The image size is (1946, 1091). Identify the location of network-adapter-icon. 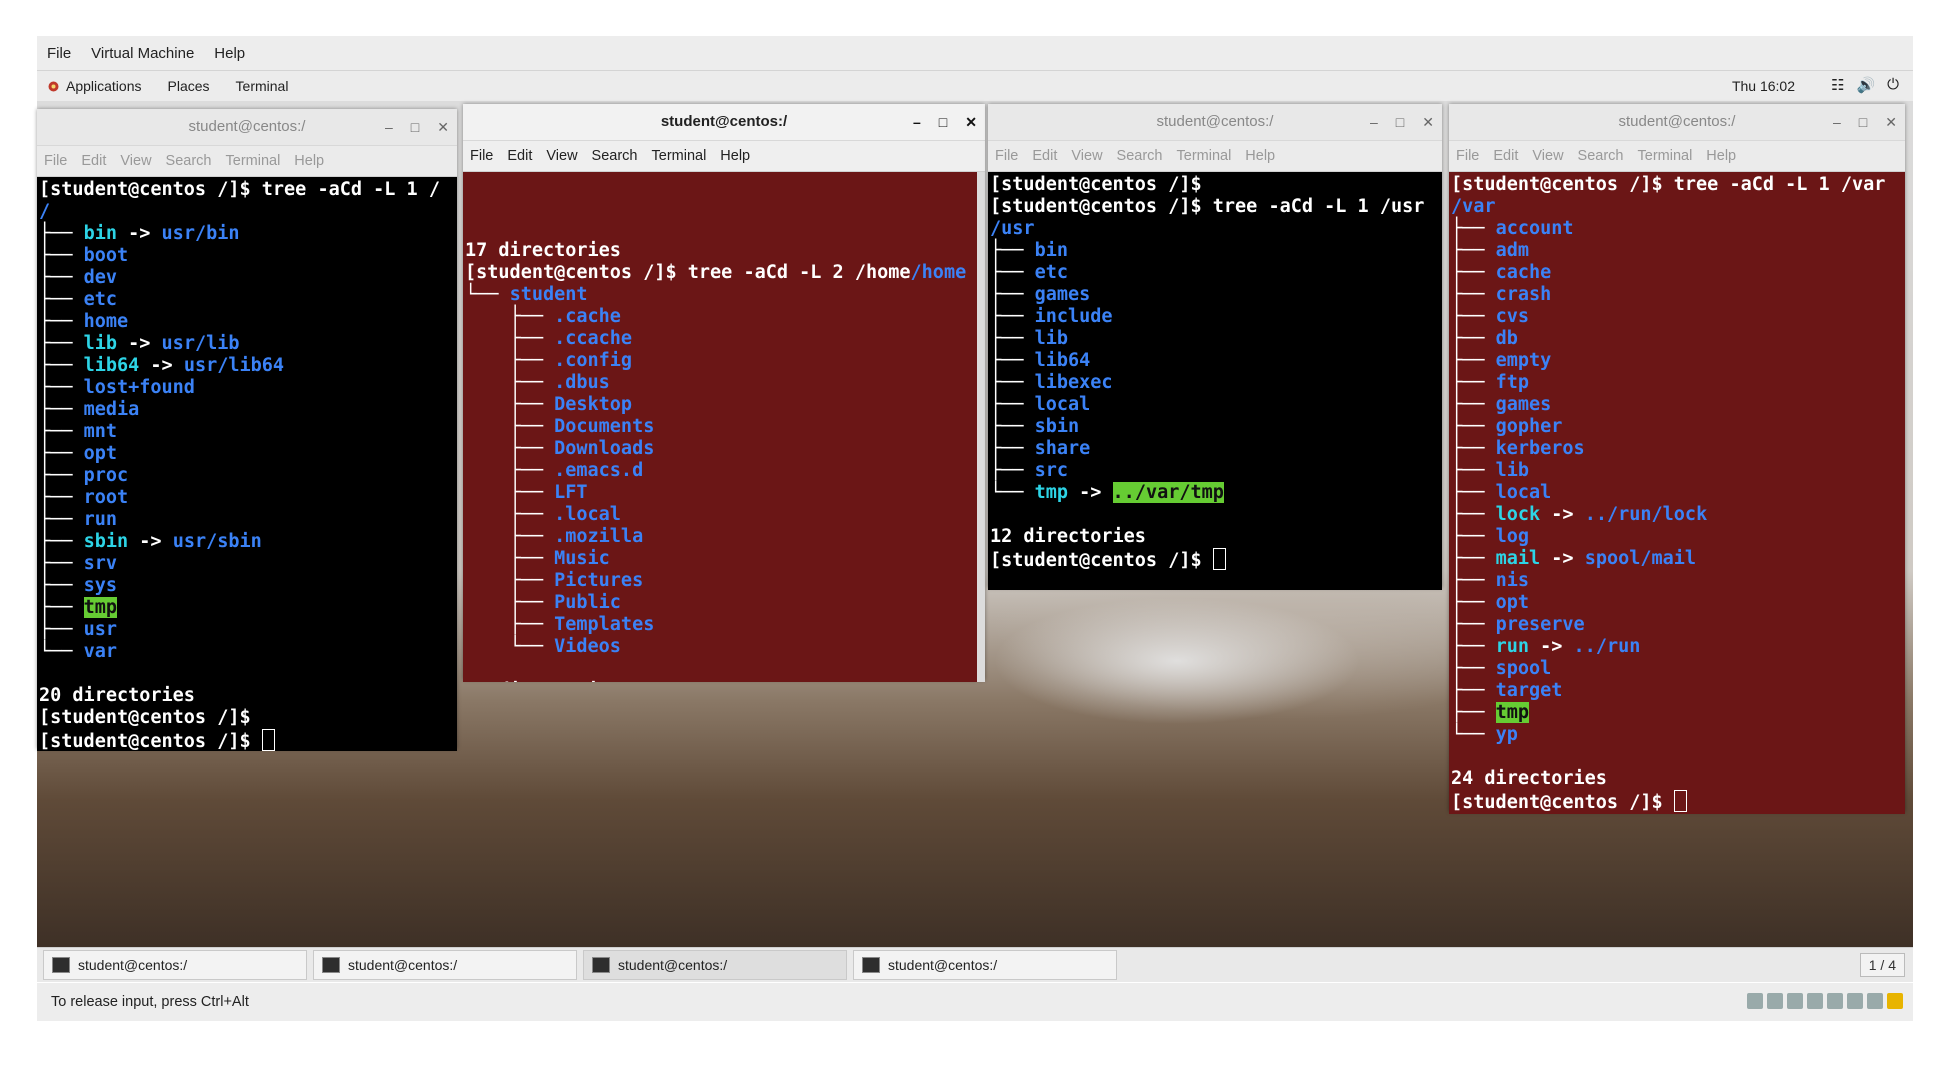
(1855, 1001).